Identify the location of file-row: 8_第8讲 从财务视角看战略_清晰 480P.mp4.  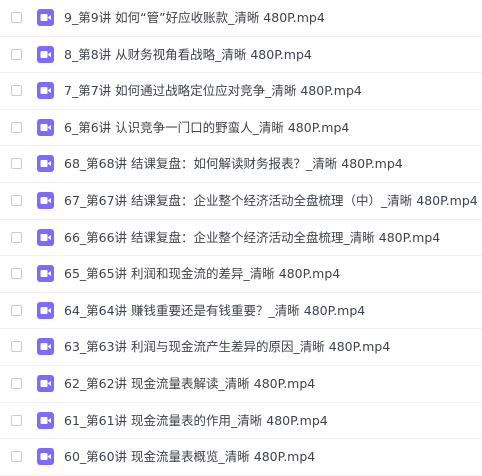
(241, 55).